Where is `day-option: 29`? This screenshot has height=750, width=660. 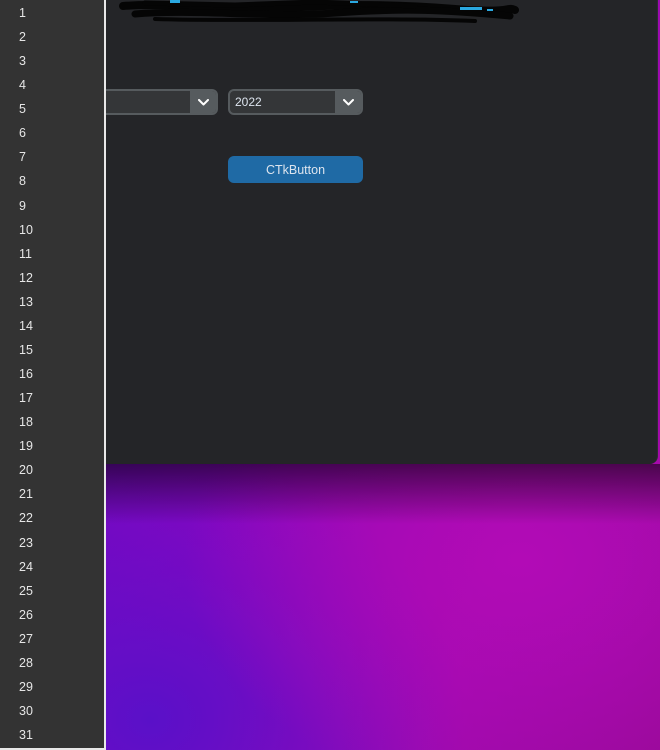
day-option: 29 is located at coordinates (59, 687).